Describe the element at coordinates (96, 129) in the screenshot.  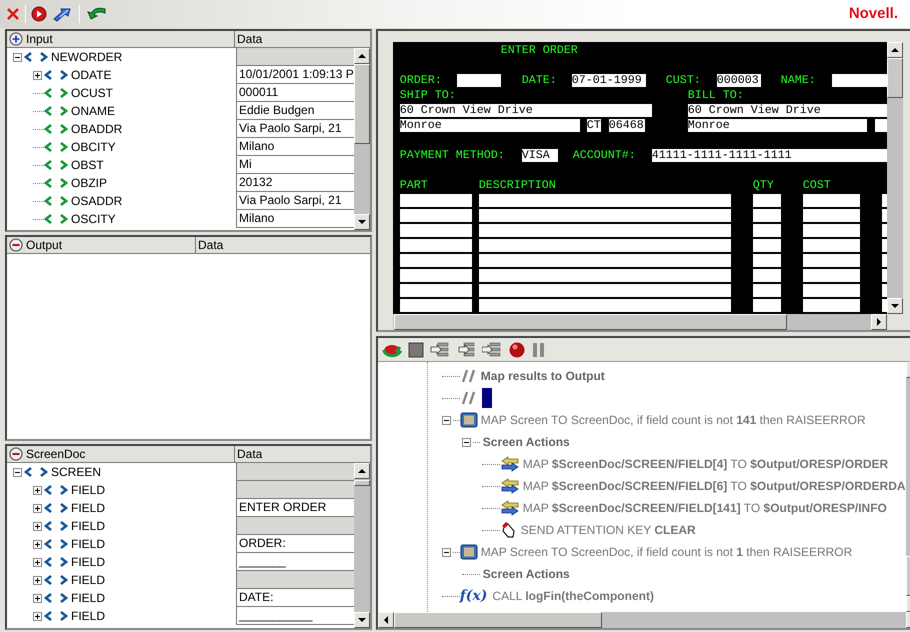
I see `node-label: OBADDR` at that location.